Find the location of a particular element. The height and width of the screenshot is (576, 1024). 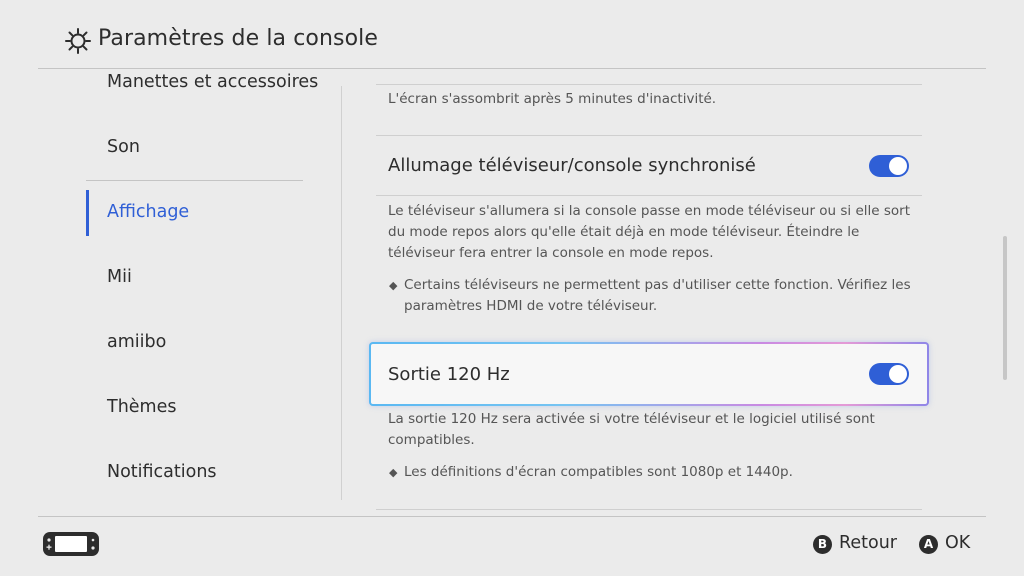

header-divider is located at coordinates (512, 68).